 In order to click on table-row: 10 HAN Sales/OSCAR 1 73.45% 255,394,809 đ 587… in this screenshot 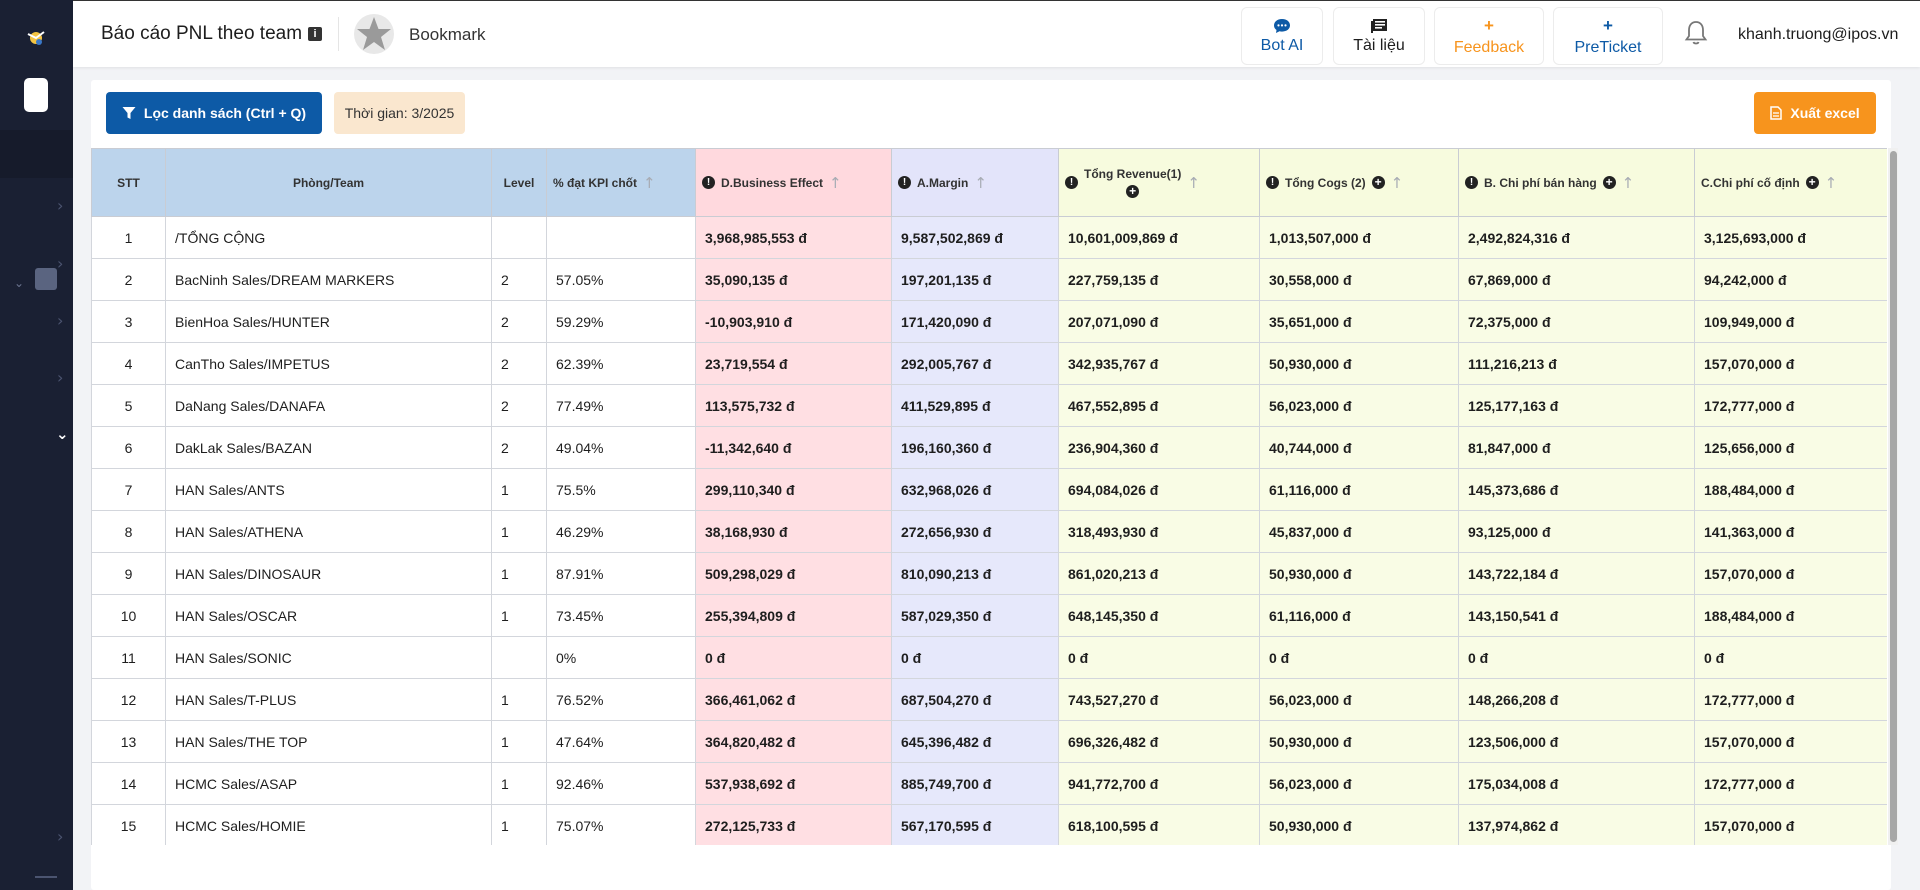, I will do `click(989, 615)`.